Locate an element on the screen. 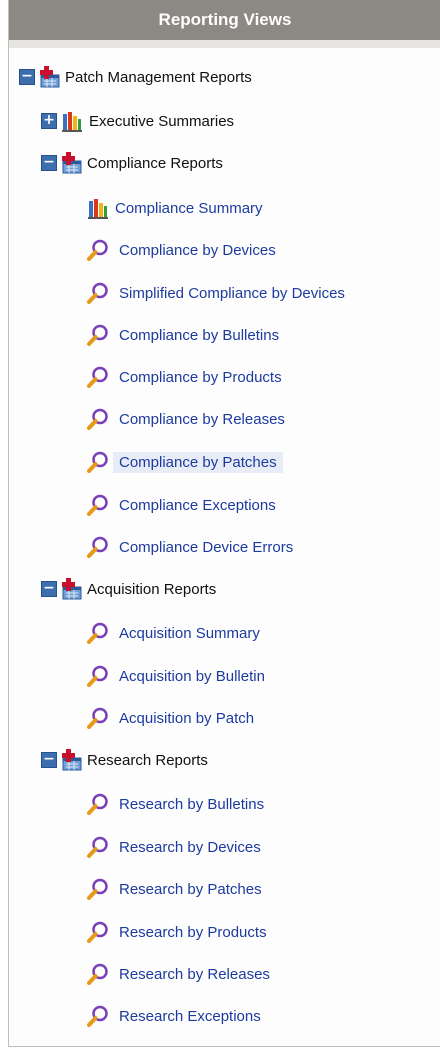 Image resolution: width=440 pixels, height=1051 pixels. report-link-compliance-device-errors: Compliance Device Errors is located at coordinates (190, 547).